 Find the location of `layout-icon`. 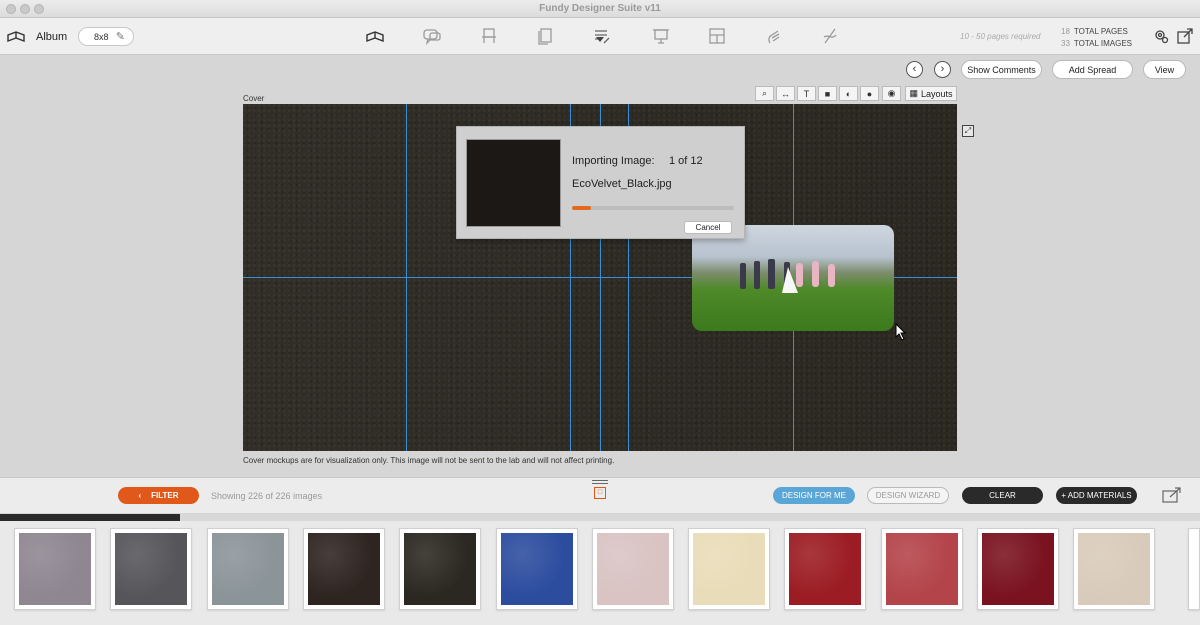

layout-icon is located at coordinates (717, 36).